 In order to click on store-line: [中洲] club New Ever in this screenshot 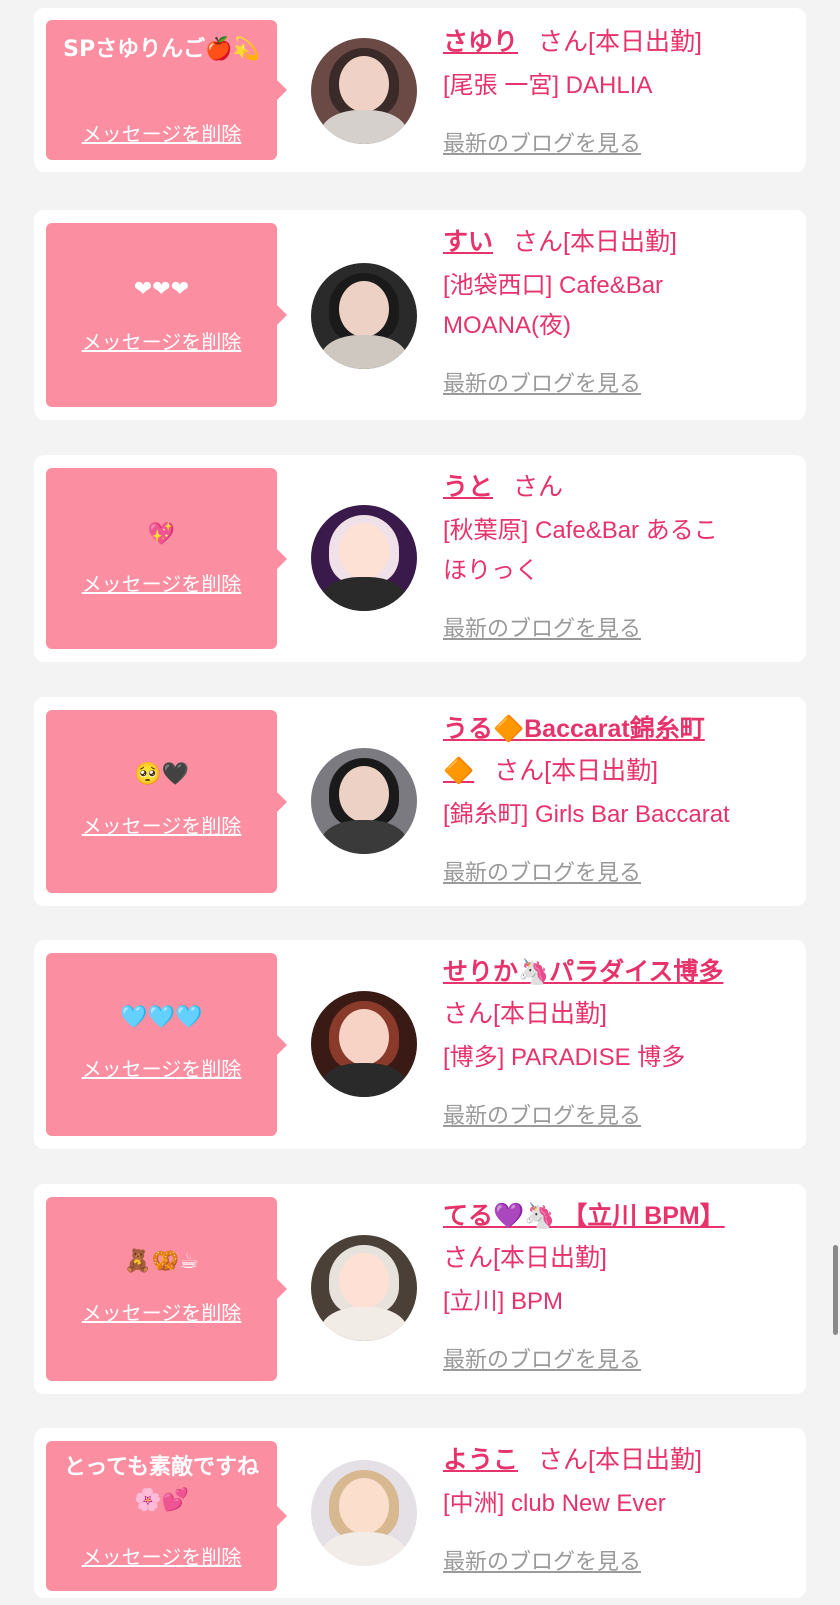, I will do `click(554, 1503)`.